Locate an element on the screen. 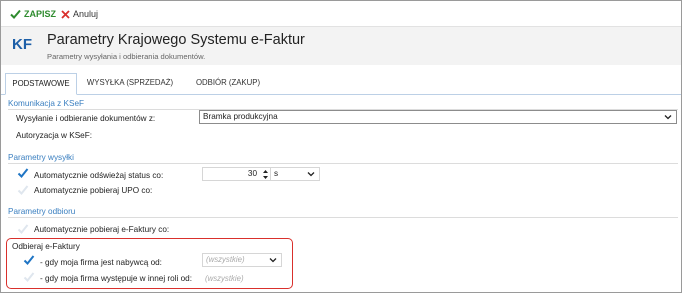  refresh-unit-value: s is located at coordinates (276, 173).